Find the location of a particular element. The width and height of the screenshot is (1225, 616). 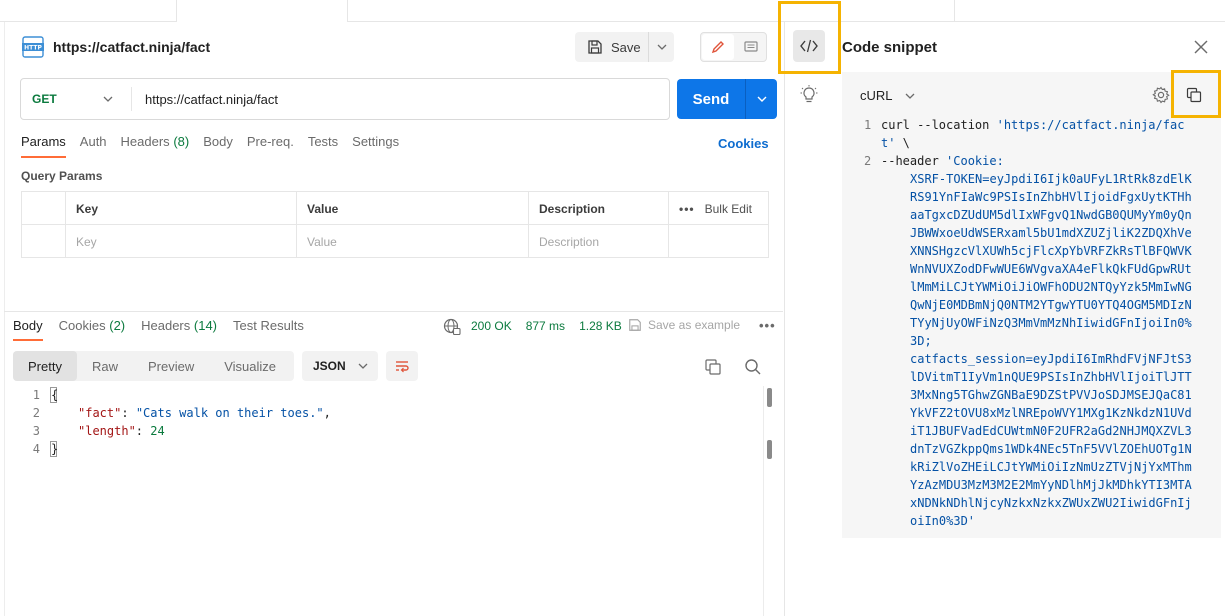

table-row: Key Value Description is located at coordinates (395, 241).